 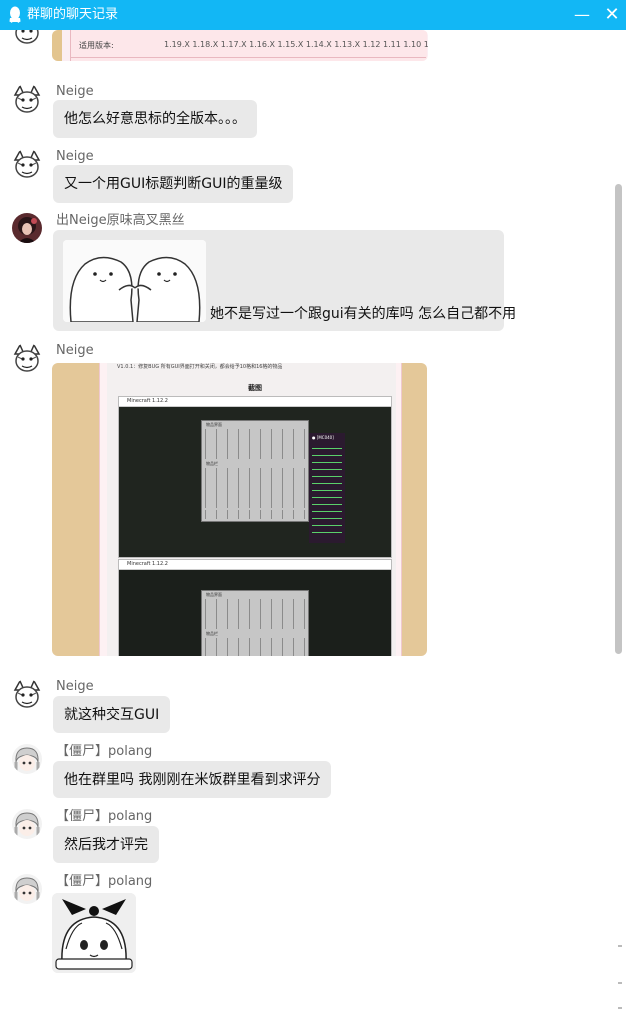 I want to click on message-text: 她不是写过一个跟gui有关的库吗 怎么自己都不用, so click(x=363, y=314).